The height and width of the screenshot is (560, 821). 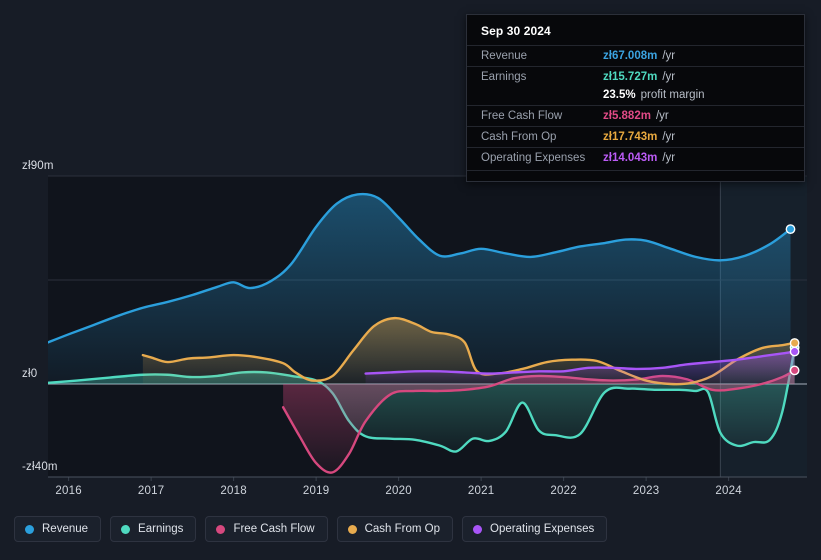 What do you see at coordinates (481, 491) in the screenshot?
I see `x-axis-tick-label: 2021` at bounding box center [481, 491].